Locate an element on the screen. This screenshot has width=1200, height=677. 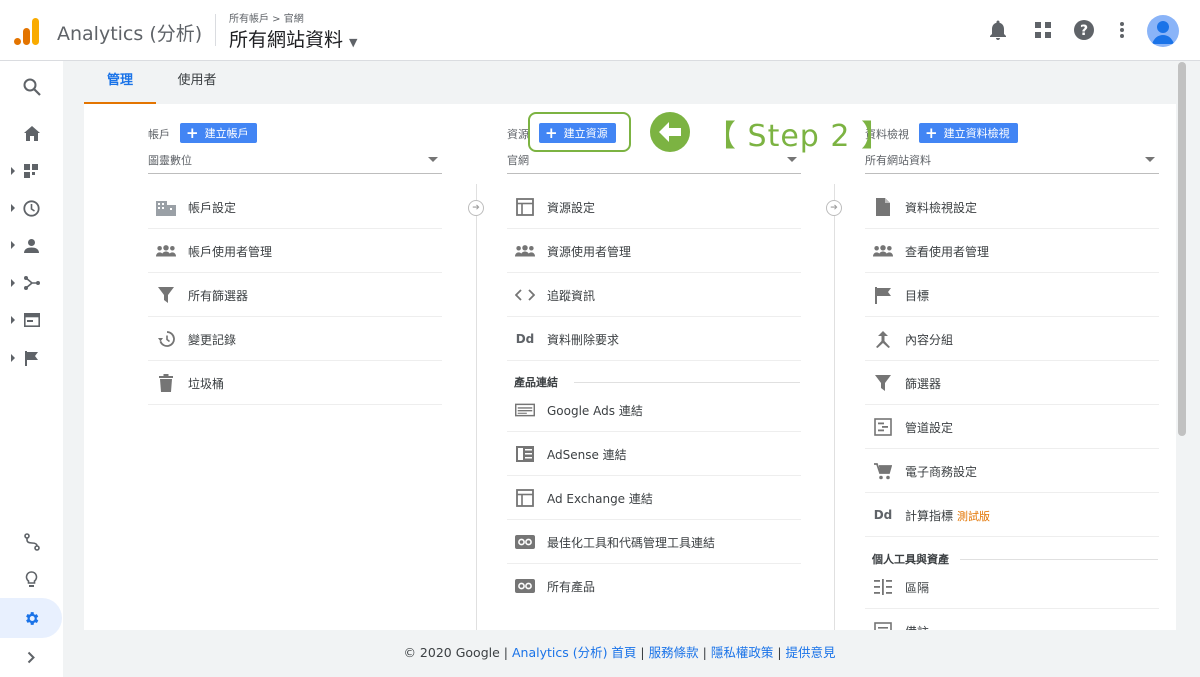
more-vert-icon is located at coordinates (1122, 30).